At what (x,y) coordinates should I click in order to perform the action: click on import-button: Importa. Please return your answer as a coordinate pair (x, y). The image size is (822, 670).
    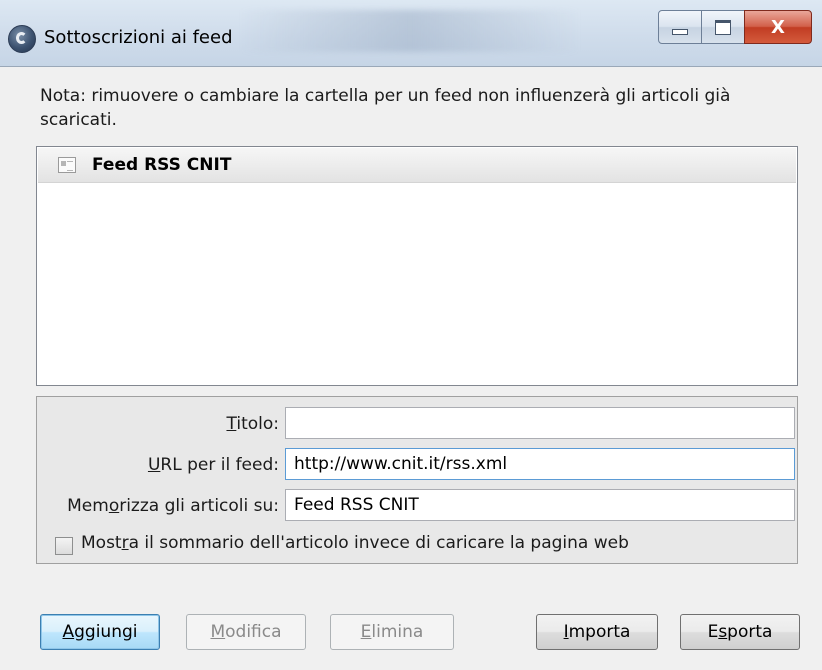
    Looking at the image, I should click on (597, 632).